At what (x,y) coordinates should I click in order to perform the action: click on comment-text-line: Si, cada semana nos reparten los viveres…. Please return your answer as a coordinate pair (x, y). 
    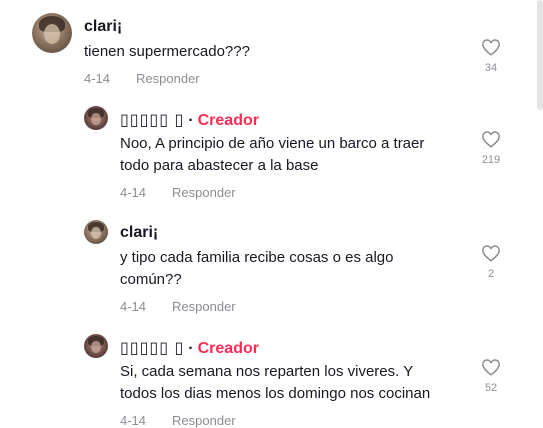
    Looking at the image, I should click on (267, 371).